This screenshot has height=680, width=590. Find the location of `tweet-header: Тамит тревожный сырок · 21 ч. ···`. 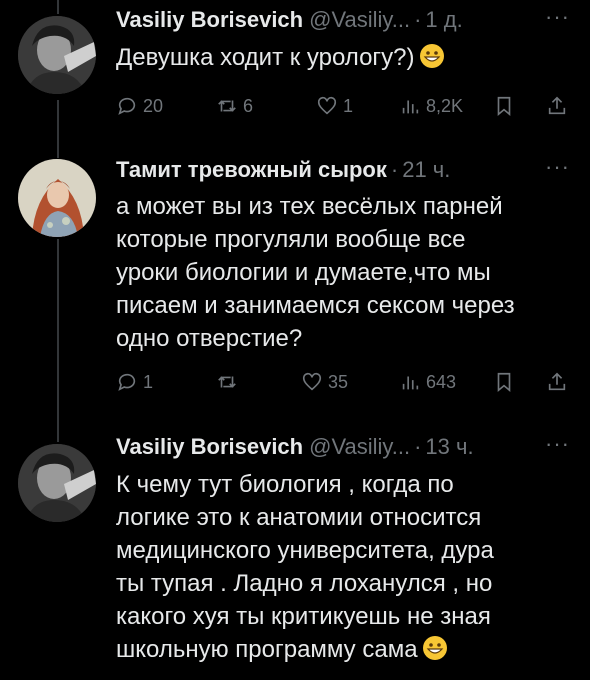

tweet-header: Тамит тревожный сырок · 21 ч. ··· is located at coordinates (343, 170).